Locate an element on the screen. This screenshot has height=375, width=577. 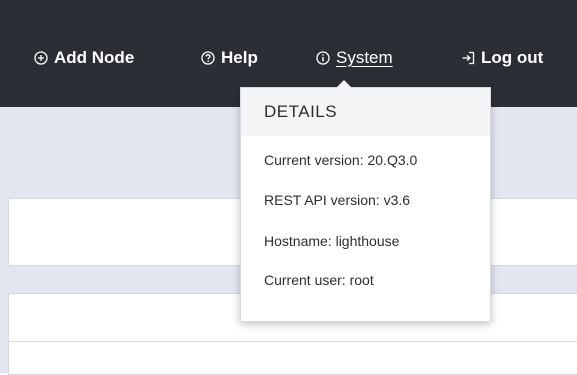
system-menu-button: System is located at coordinates (354, 58).